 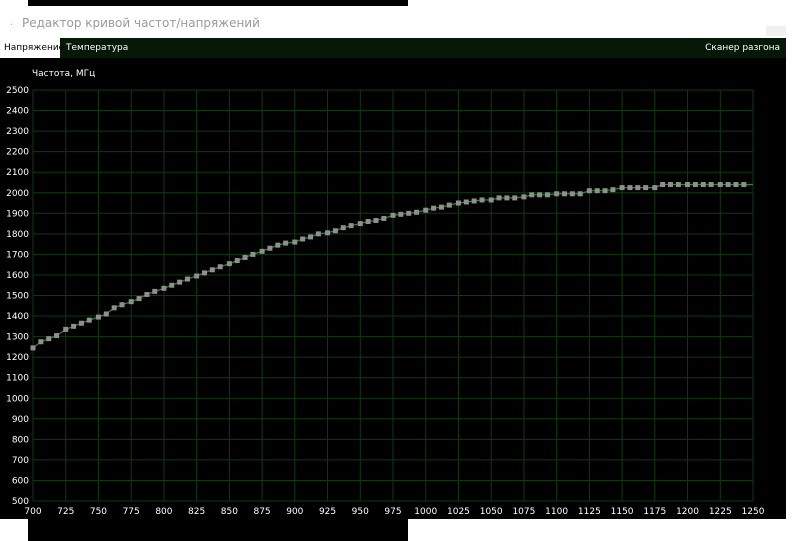 I want to click on tab-voltage: Напряжение, so click(x=32, y=48).